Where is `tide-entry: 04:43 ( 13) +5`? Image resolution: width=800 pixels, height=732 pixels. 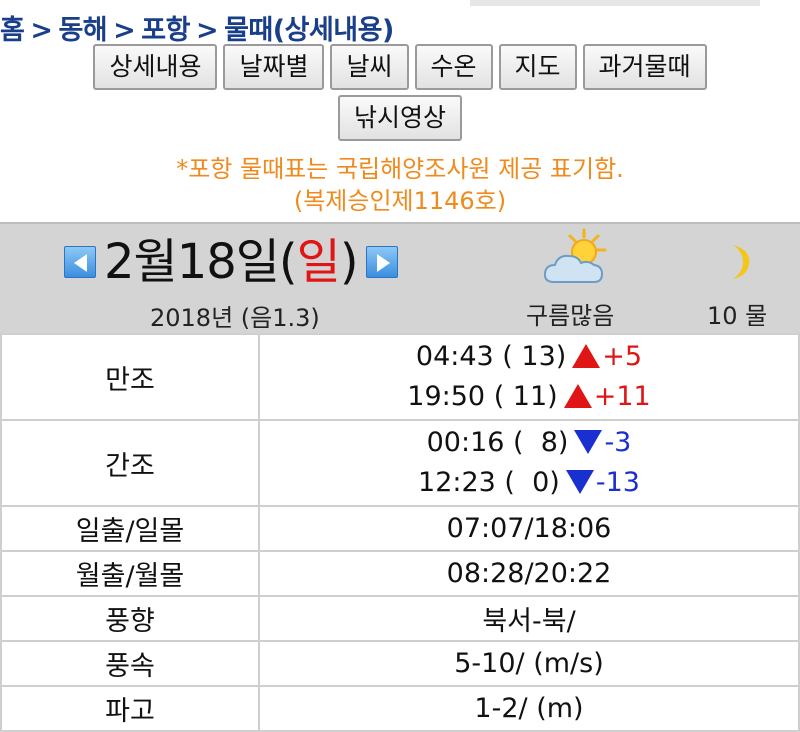 tide-entry: 04:43 ( 13) +5 is located at coordinates (529, 357).